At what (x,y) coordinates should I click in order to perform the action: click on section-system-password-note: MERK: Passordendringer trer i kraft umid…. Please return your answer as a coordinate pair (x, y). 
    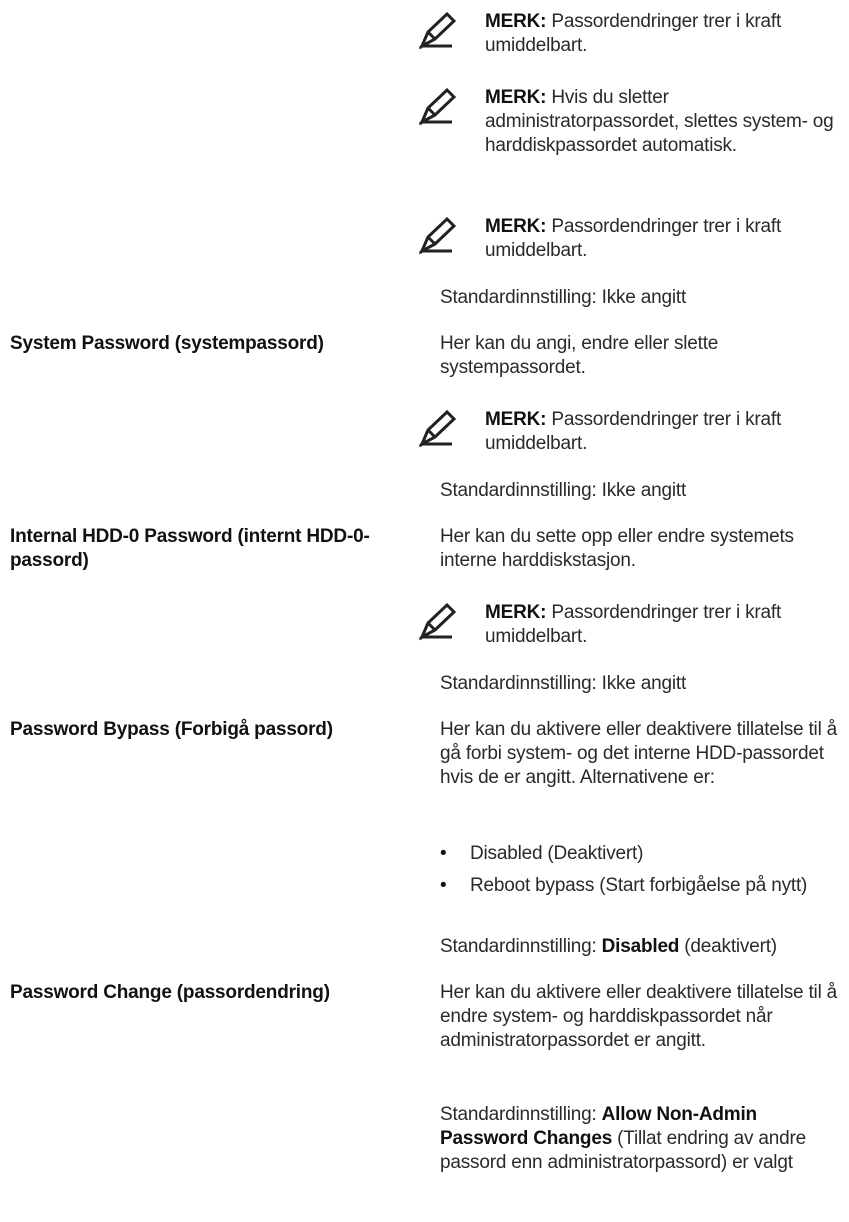
    Looking at the image, I should click on (631, 433).